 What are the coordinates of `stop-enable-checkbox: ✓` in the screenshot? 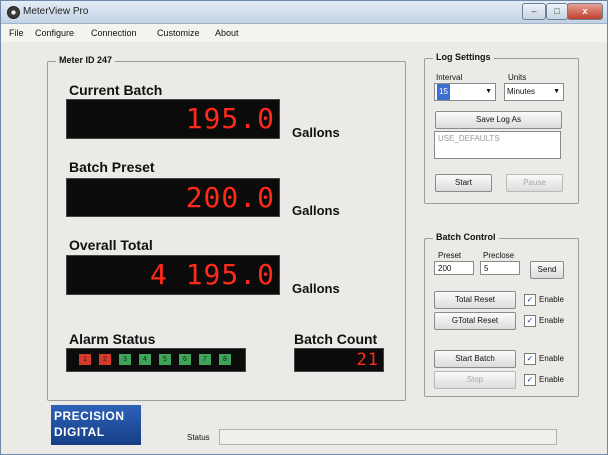 It's located at (530, 380).